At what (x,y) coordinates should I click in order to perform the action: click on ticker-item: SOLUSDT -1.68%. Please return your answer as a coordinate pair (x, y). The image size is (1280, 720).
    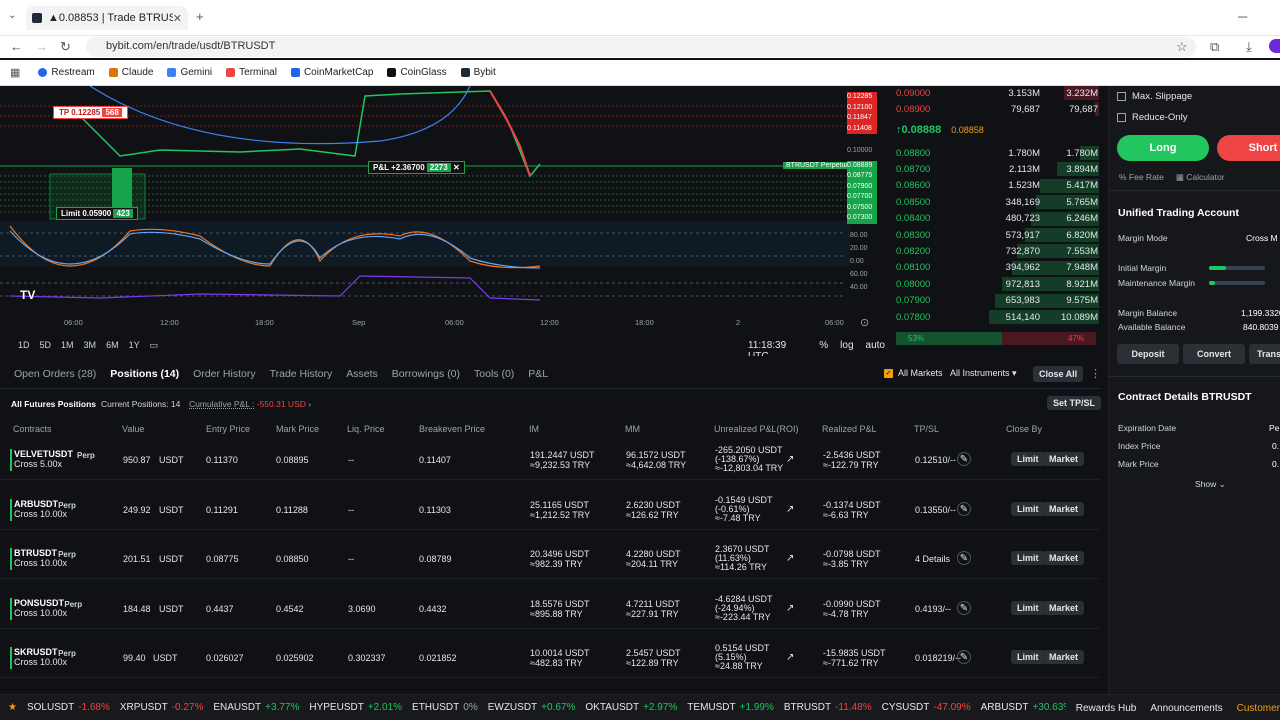
    Looking at the image, I should click on (68, 707).